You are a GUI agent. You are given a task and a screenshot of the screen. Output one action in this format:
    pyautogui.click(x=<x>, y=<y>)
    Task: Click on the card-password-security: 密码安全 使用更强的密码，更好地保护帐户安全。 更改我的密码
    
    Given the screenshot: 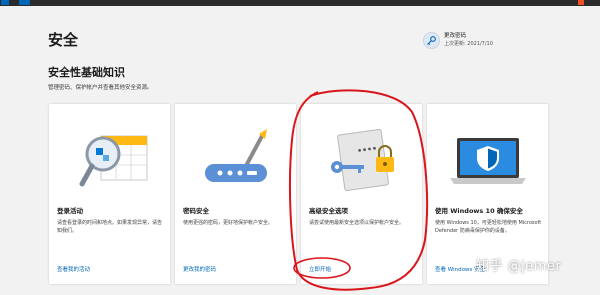 What is the action you would take?
    pyautogui.click(x=235, y=194)
    